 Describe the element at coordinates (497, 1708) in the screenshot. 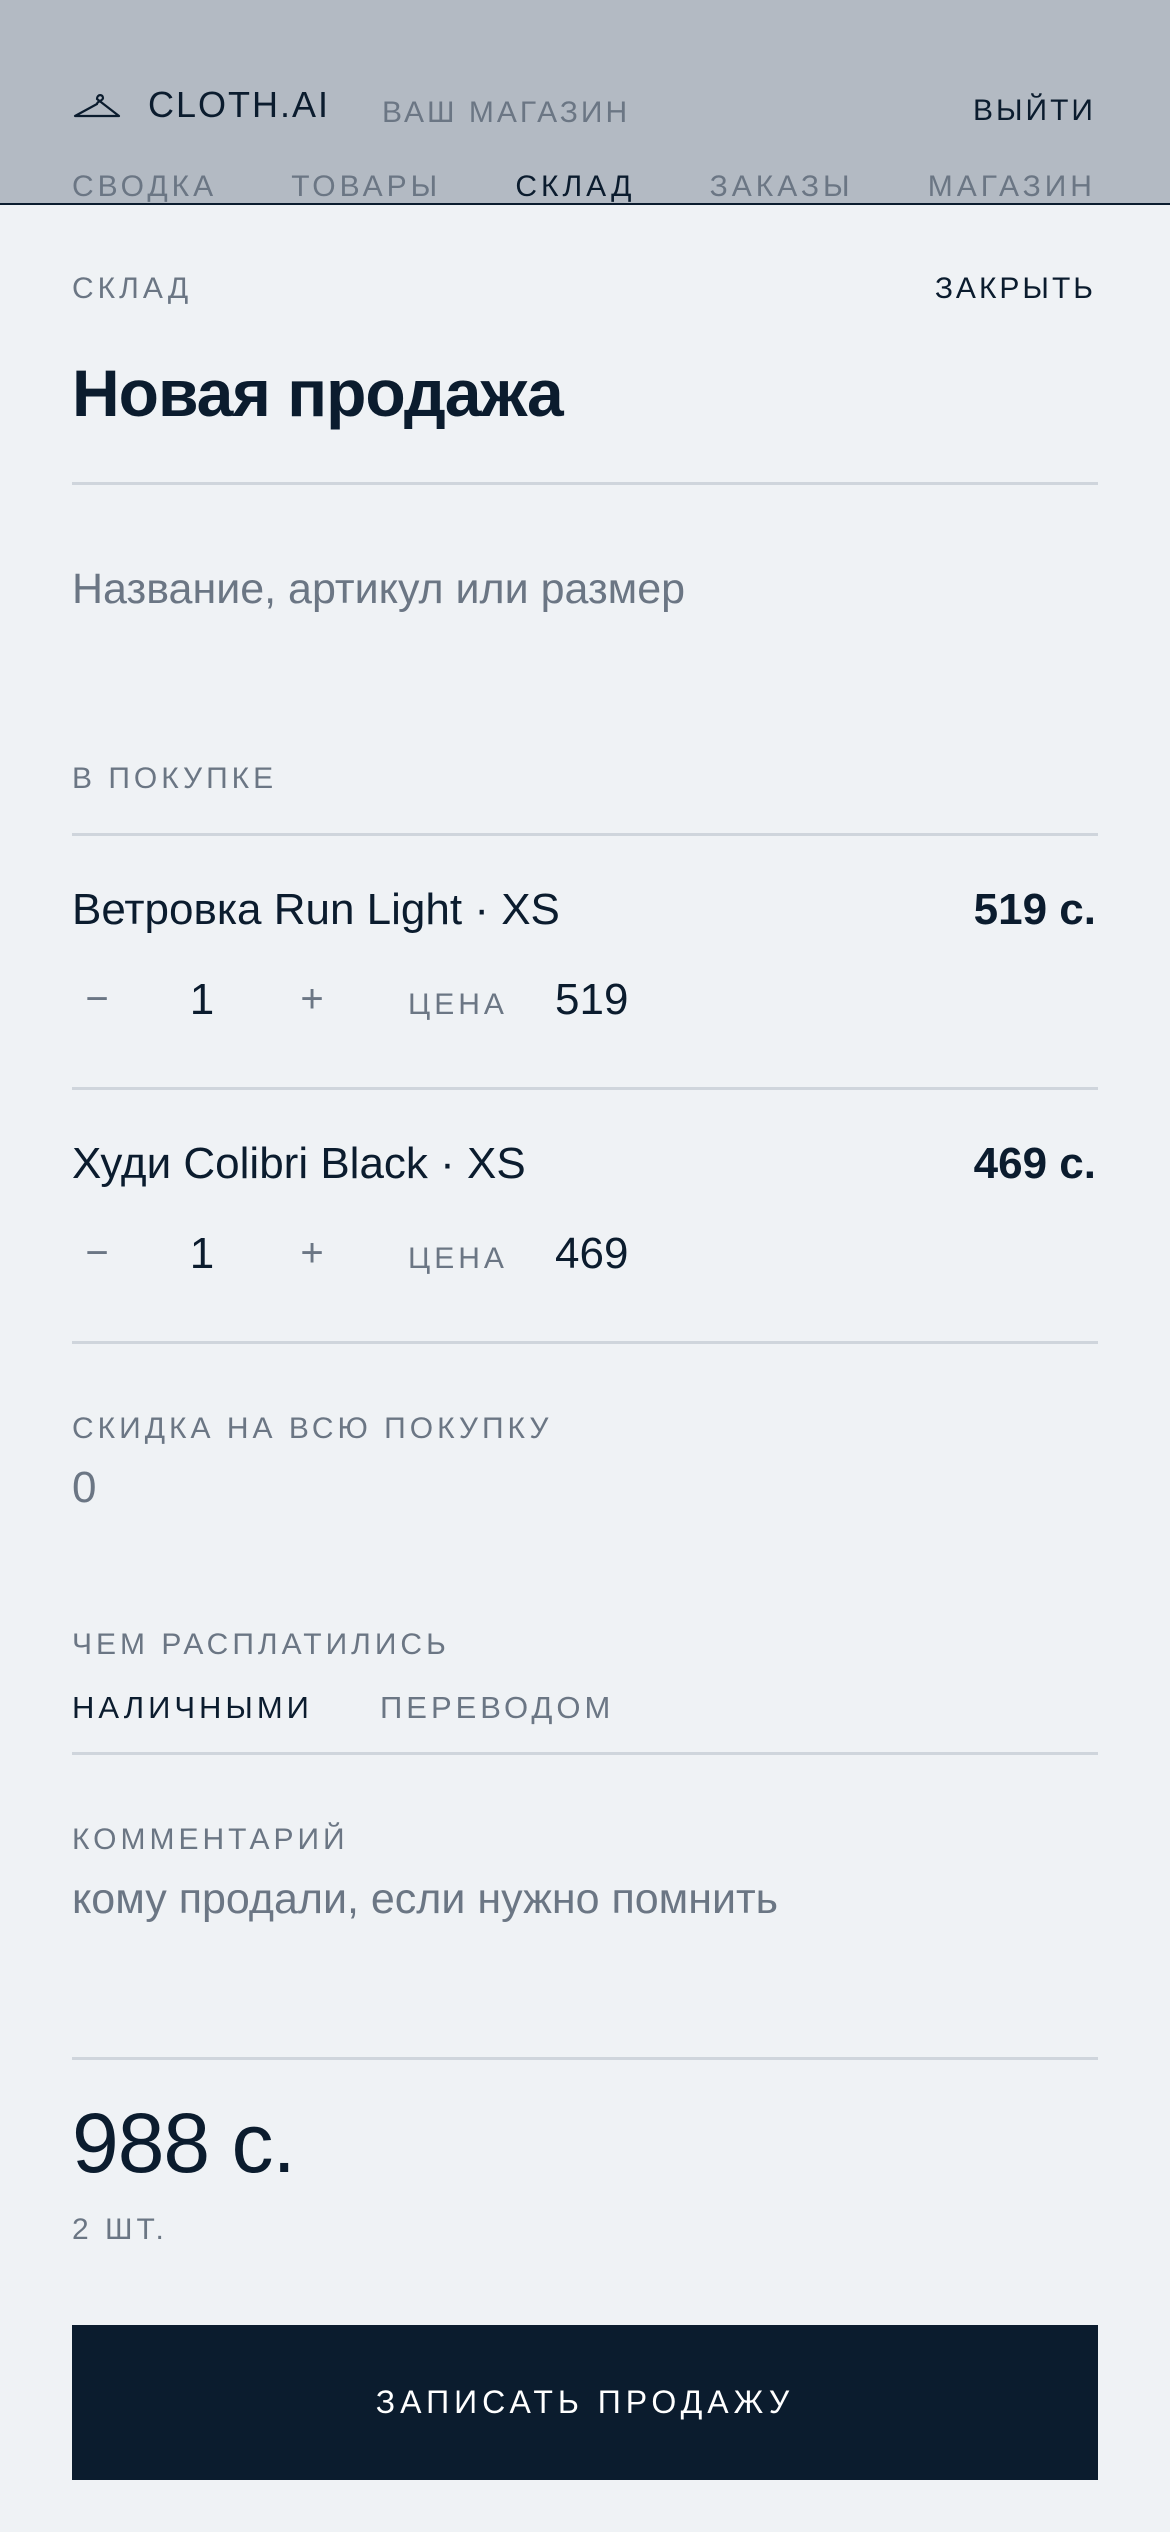

I see `payment-transfer-option: ПЕРЕВОДОМ` at that location.